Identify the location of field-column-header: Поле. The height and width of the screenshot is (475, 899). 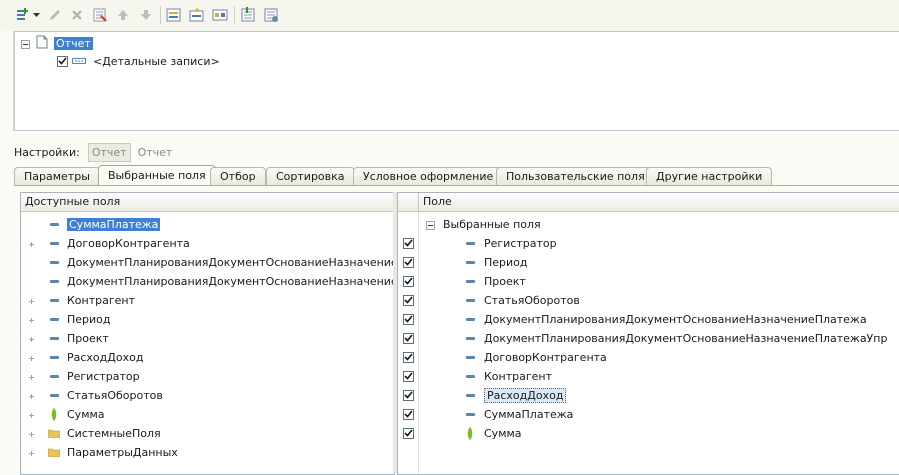
(659, 202).